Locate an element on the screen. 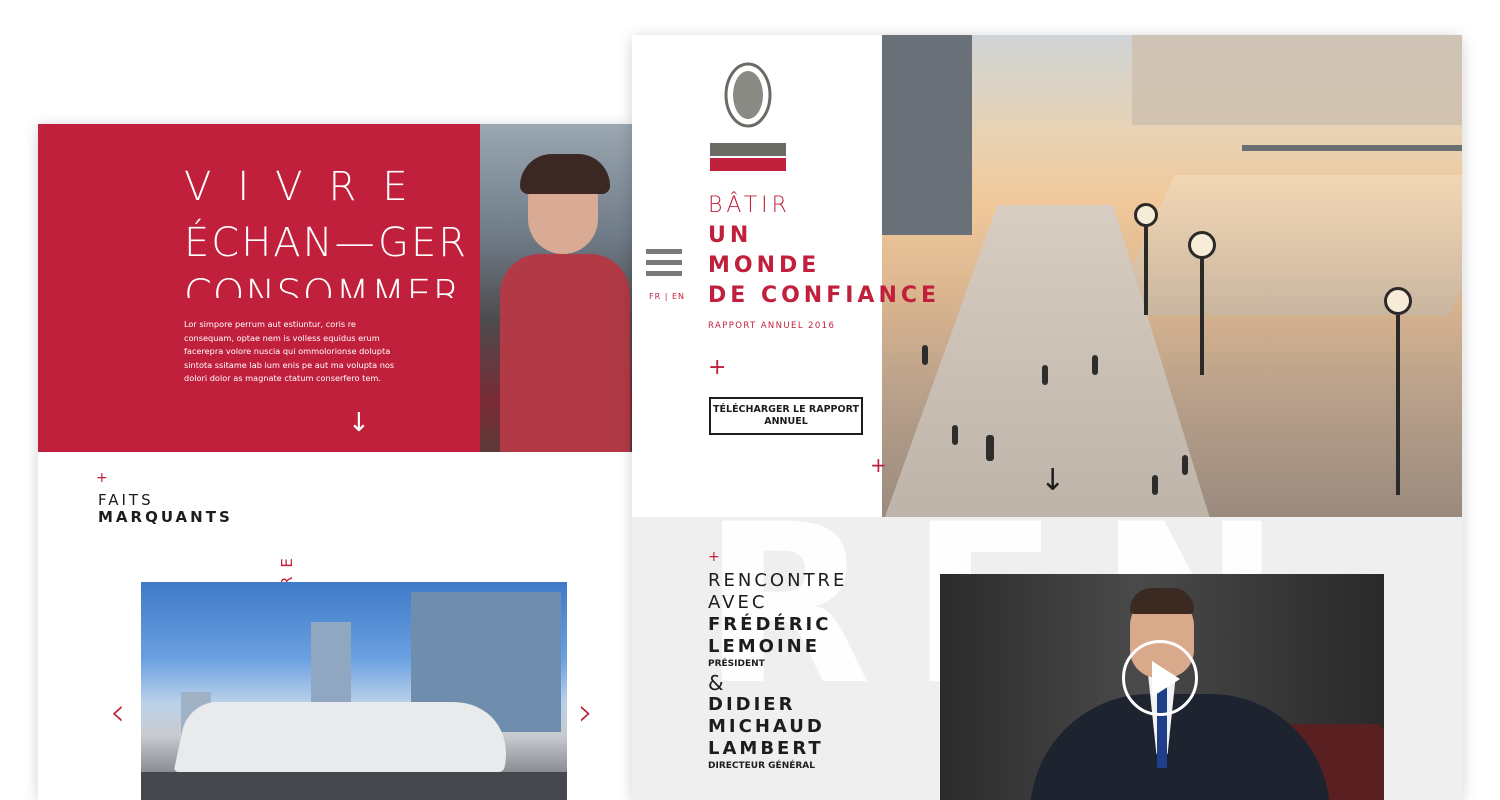 This screenshot has height=800, width=1500. bureau-veritas-logo is located at coordinates (748, 114).